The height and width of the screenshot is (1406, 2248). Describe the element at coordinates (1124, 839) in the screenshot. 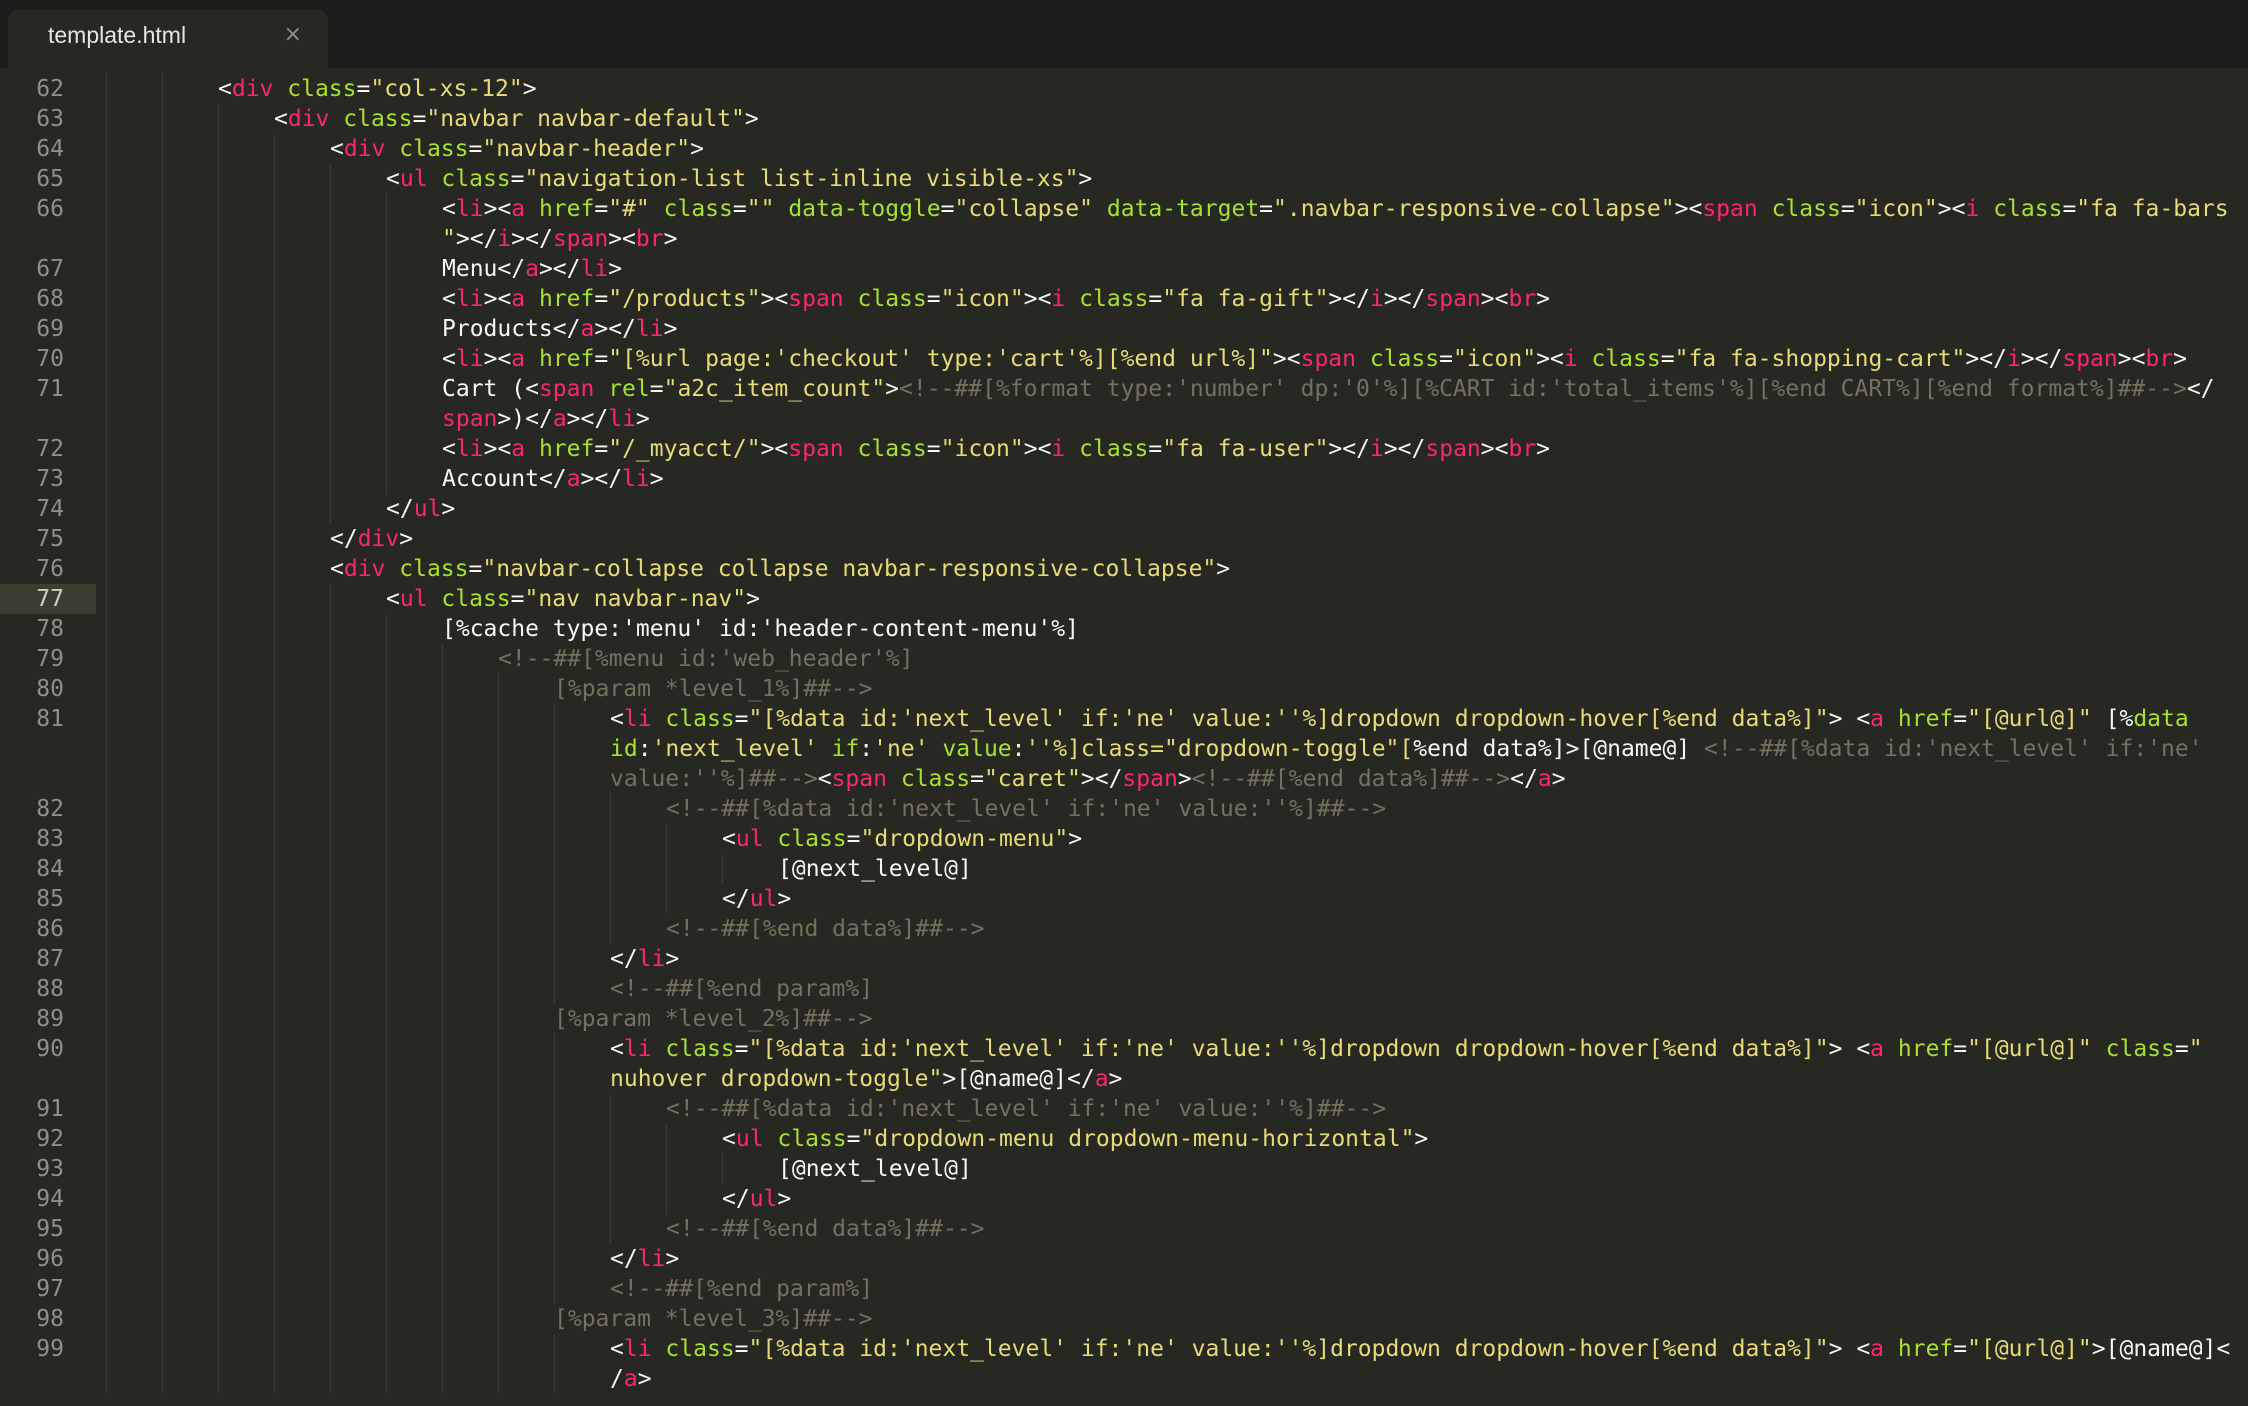

I see `code-line: 83 <ul class="dropdown-menu">` at that location.